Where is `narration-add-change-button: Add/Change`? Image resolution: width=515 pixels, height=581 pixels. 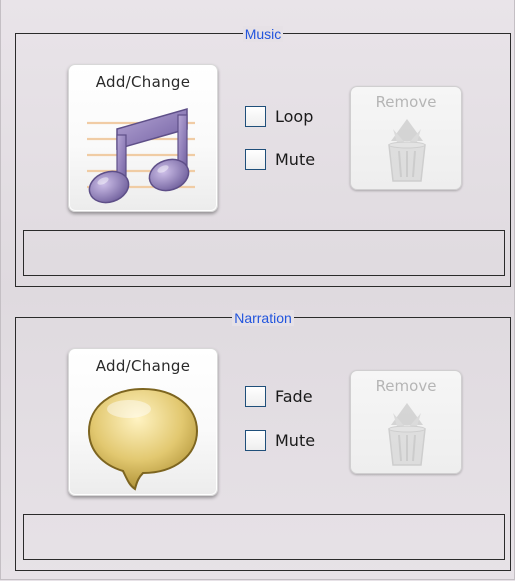
narration-add-change-button: Add/Change is located at coordinates (143, 422).